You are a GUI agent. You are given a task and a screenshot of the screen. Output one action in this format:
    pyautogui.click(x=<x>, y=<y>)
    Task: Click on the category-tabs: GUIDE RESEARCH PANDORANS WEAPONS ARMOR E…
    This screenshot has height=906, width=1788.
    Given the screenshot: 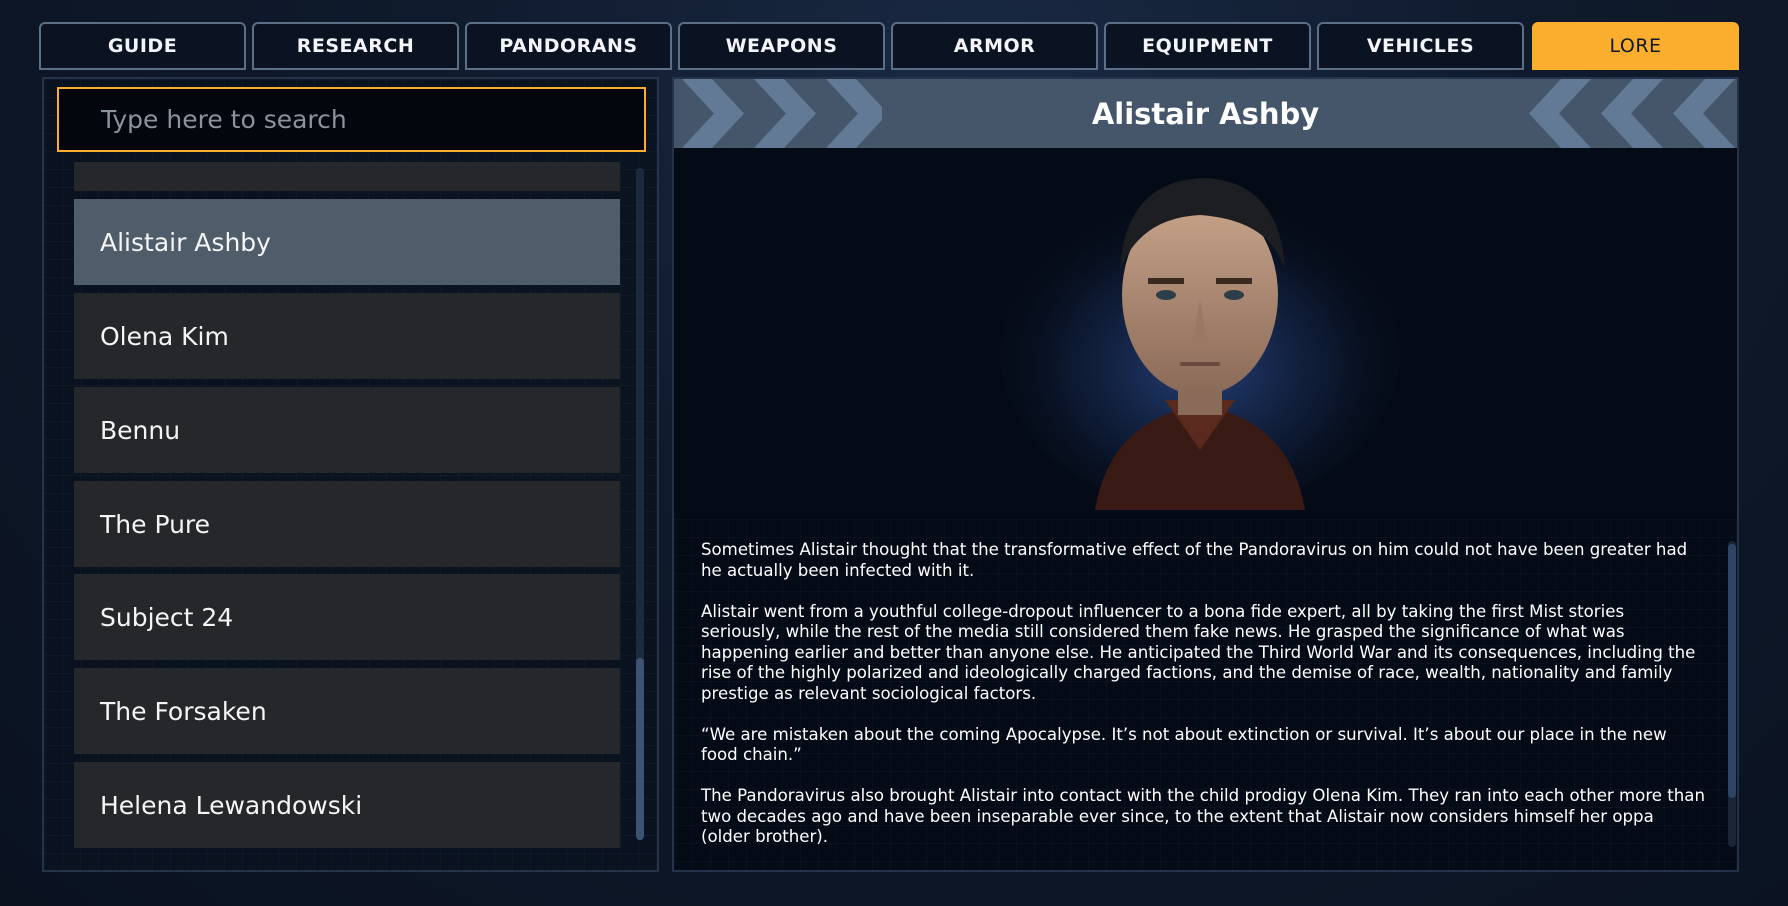 What is the action you would take?
    pyautogui.click(x=889, y=47)
    